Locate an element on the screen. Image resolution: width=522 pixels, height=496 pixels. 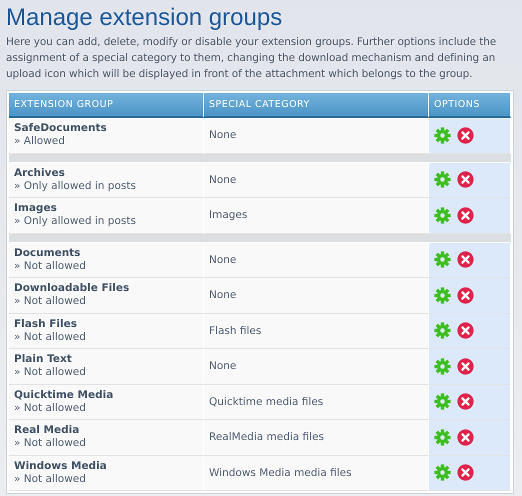
special-category: Quicktime media files is located at coordinates (266, 402).